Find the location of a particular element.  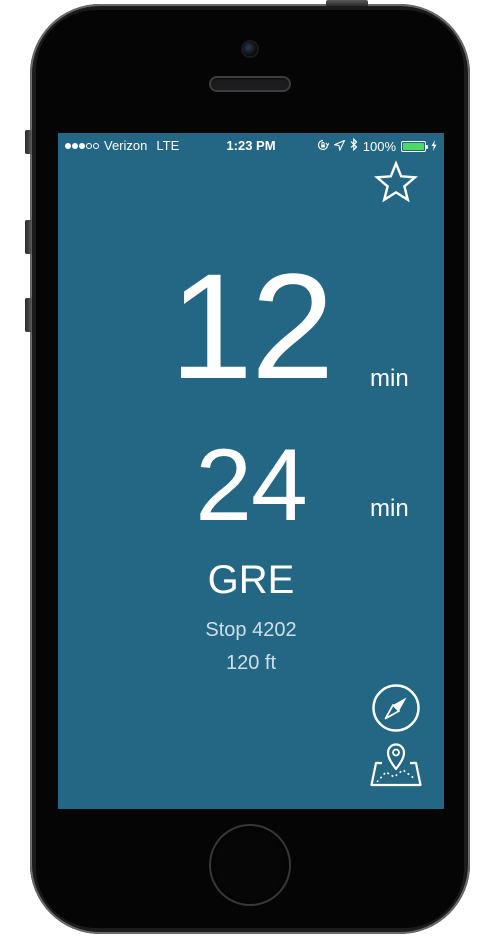

battery-icon is located at coordinates (414, 146).